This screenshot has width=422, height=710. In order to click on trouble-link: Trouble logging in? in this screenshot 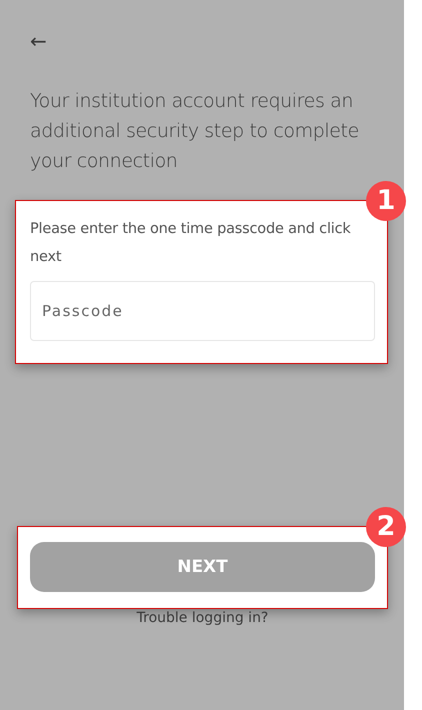, I will do `click(202, 618)`.